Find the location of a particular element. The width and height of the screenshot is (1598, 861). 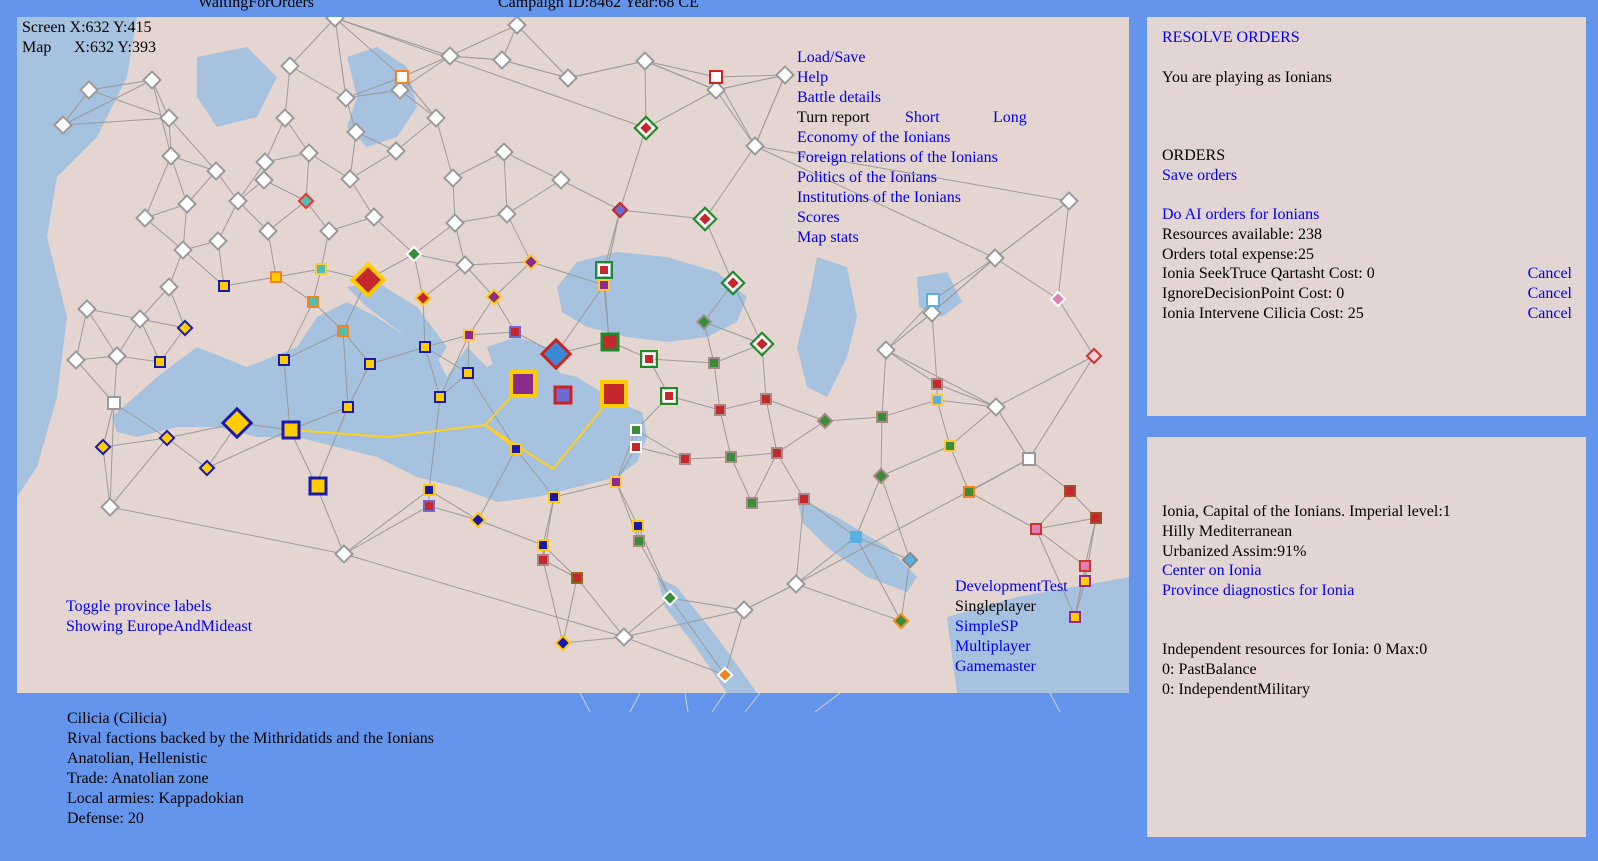

gamemaster-link: Gamemaster is located at coordinates (1011, 667).